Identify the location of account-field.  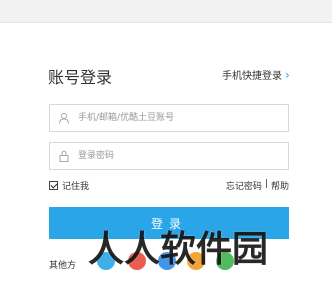
(169, 118).